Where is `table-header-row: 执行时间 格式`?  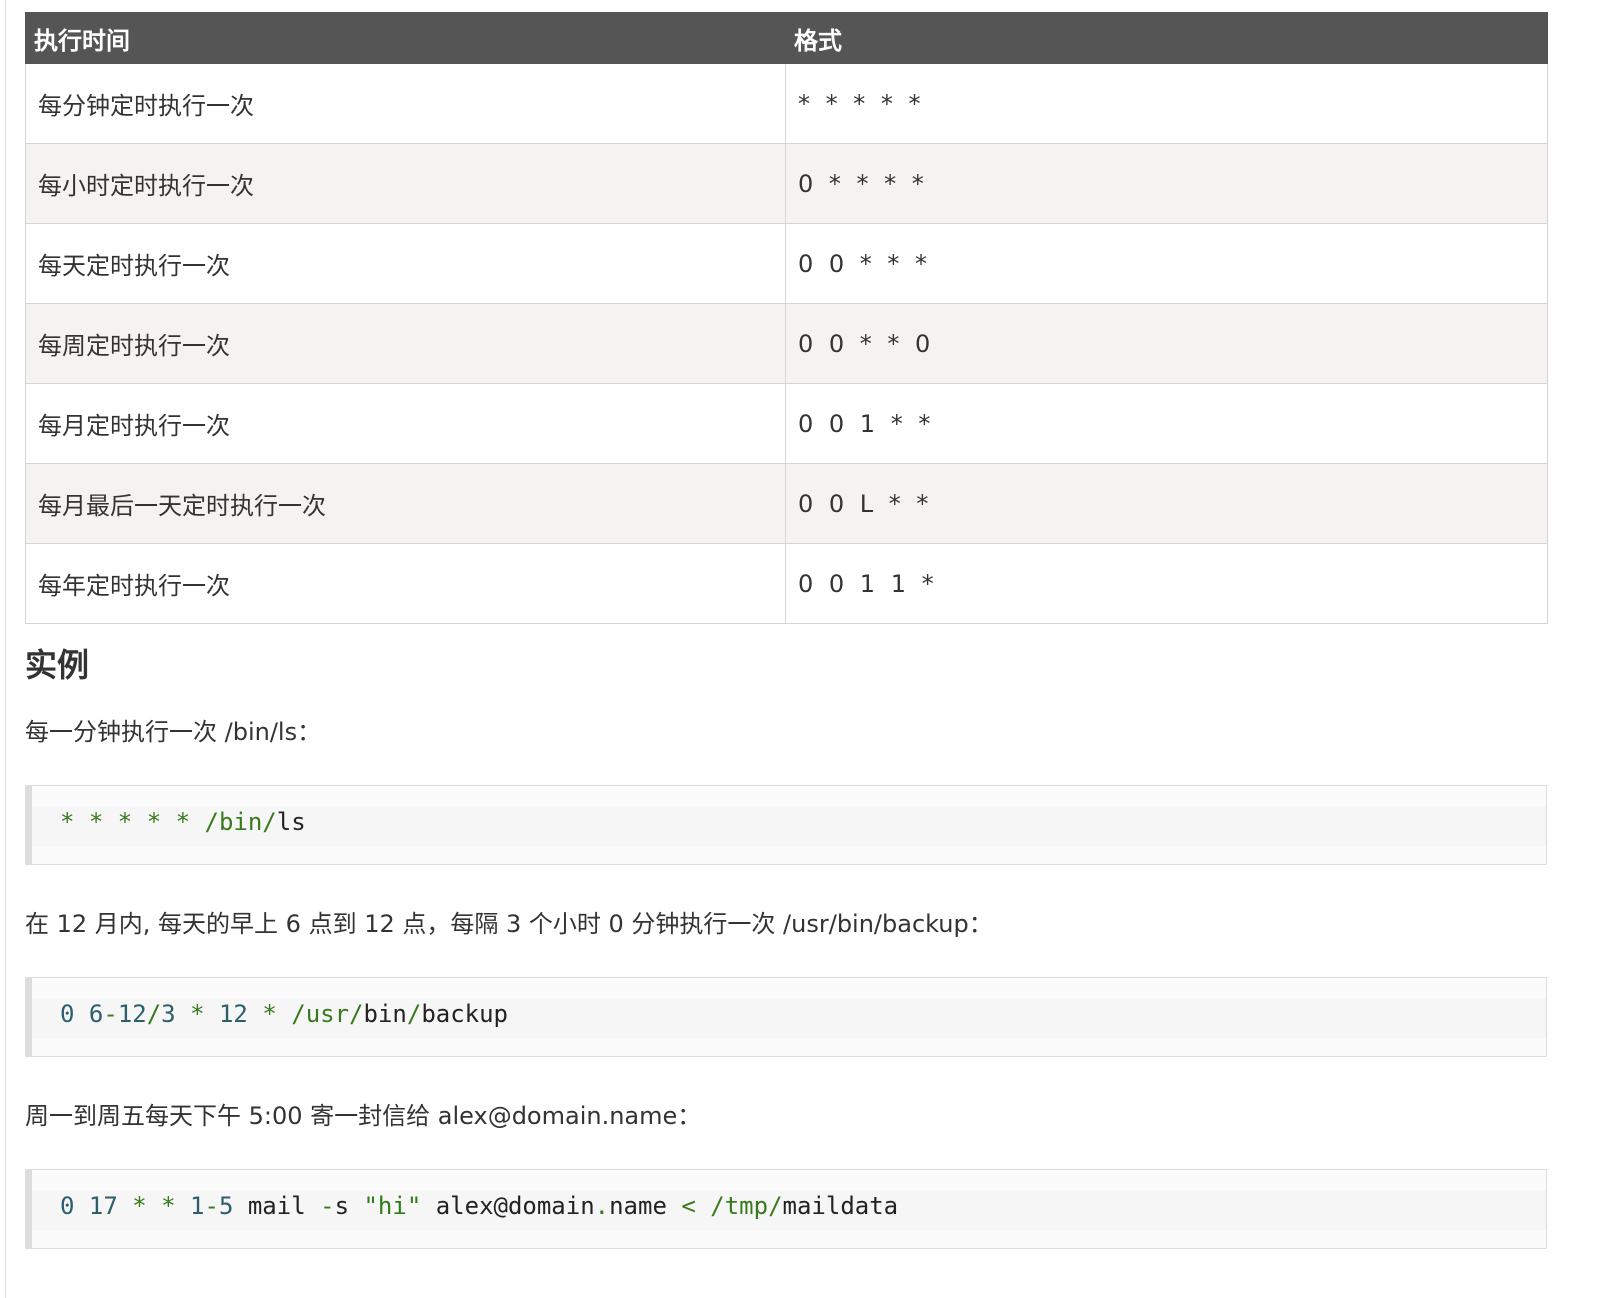 table-header-row: 执行时间 格式 is located at coordinates (786, 38).